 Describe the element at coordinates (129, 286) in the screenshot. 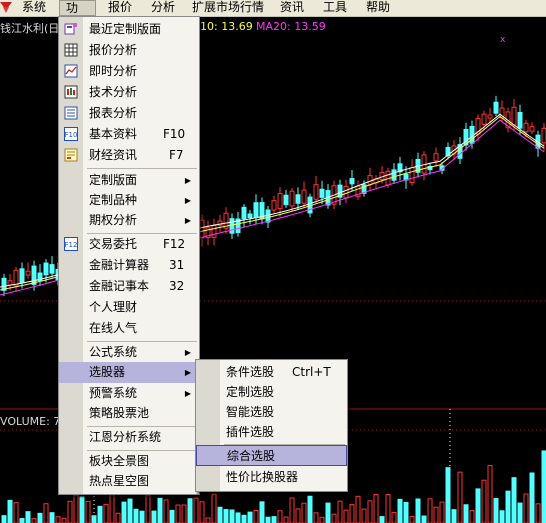

I see `menu-item-notebook: 金融记事本 32` at that location.